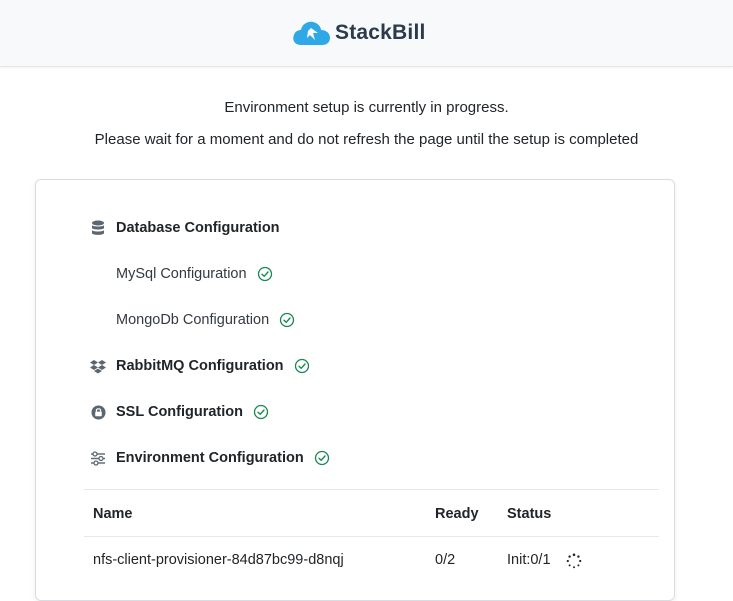  I want to click on step-mongodb: MongoDb Configuration, so click(205, 320).